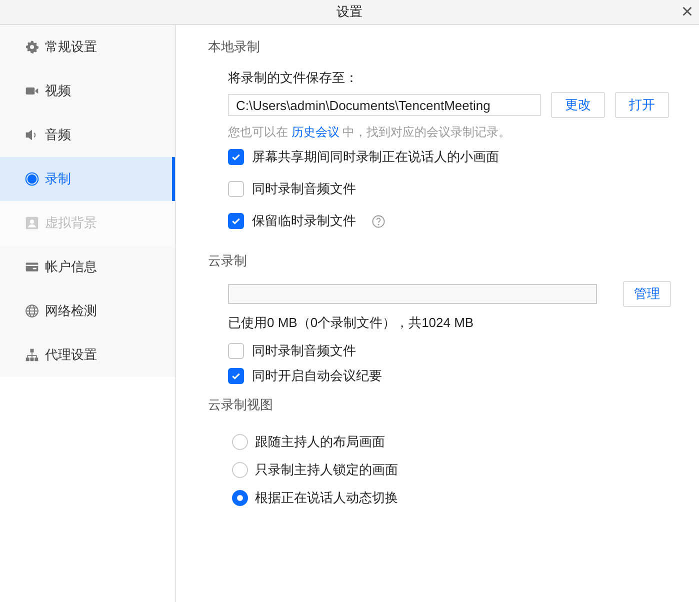  What do you see at coordinates (326, 498) in the screenshot?
I see `radio-label: 根据正在说话人动态切换` at bounding box center [326, 498].